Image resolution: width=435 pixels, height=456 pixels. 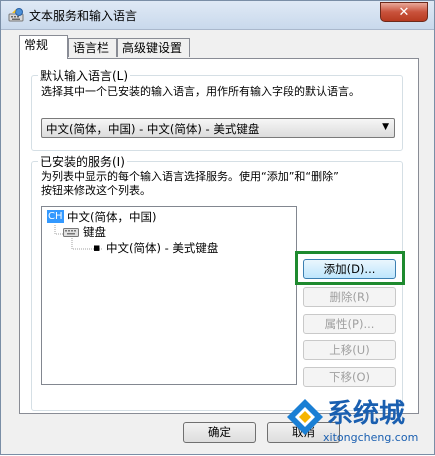 What do you see at coordinates (162, 248) in the screenshot?
I see `tree-item-service: 中文(简体) - 美式键盘` at bounding box center [162, 248].